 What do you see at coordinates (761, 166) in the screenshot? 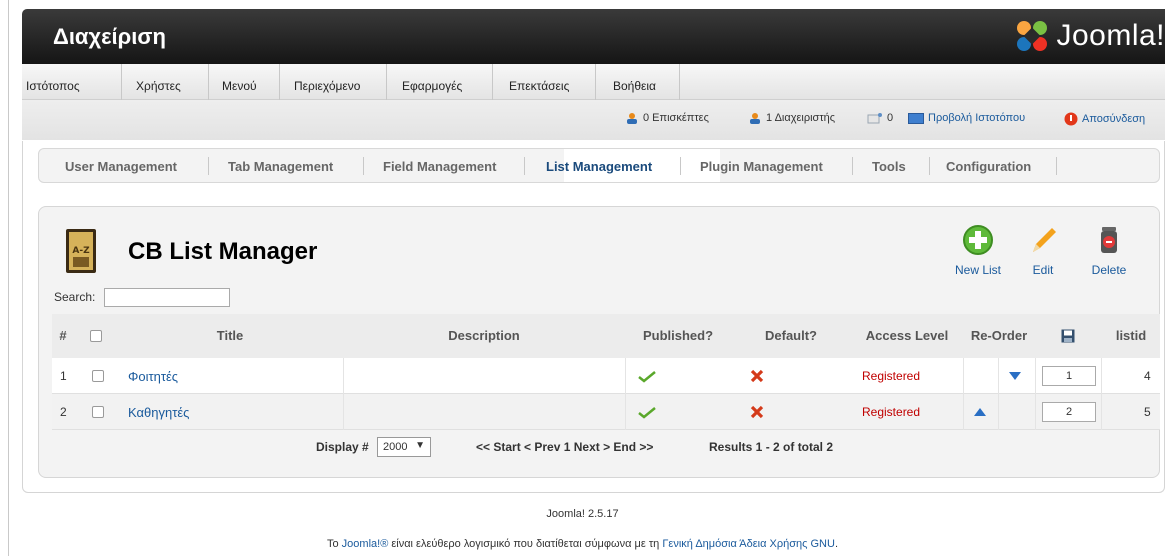
I see `submenu-plugin-management: Plugin Management` at bounding box center [761, 166].